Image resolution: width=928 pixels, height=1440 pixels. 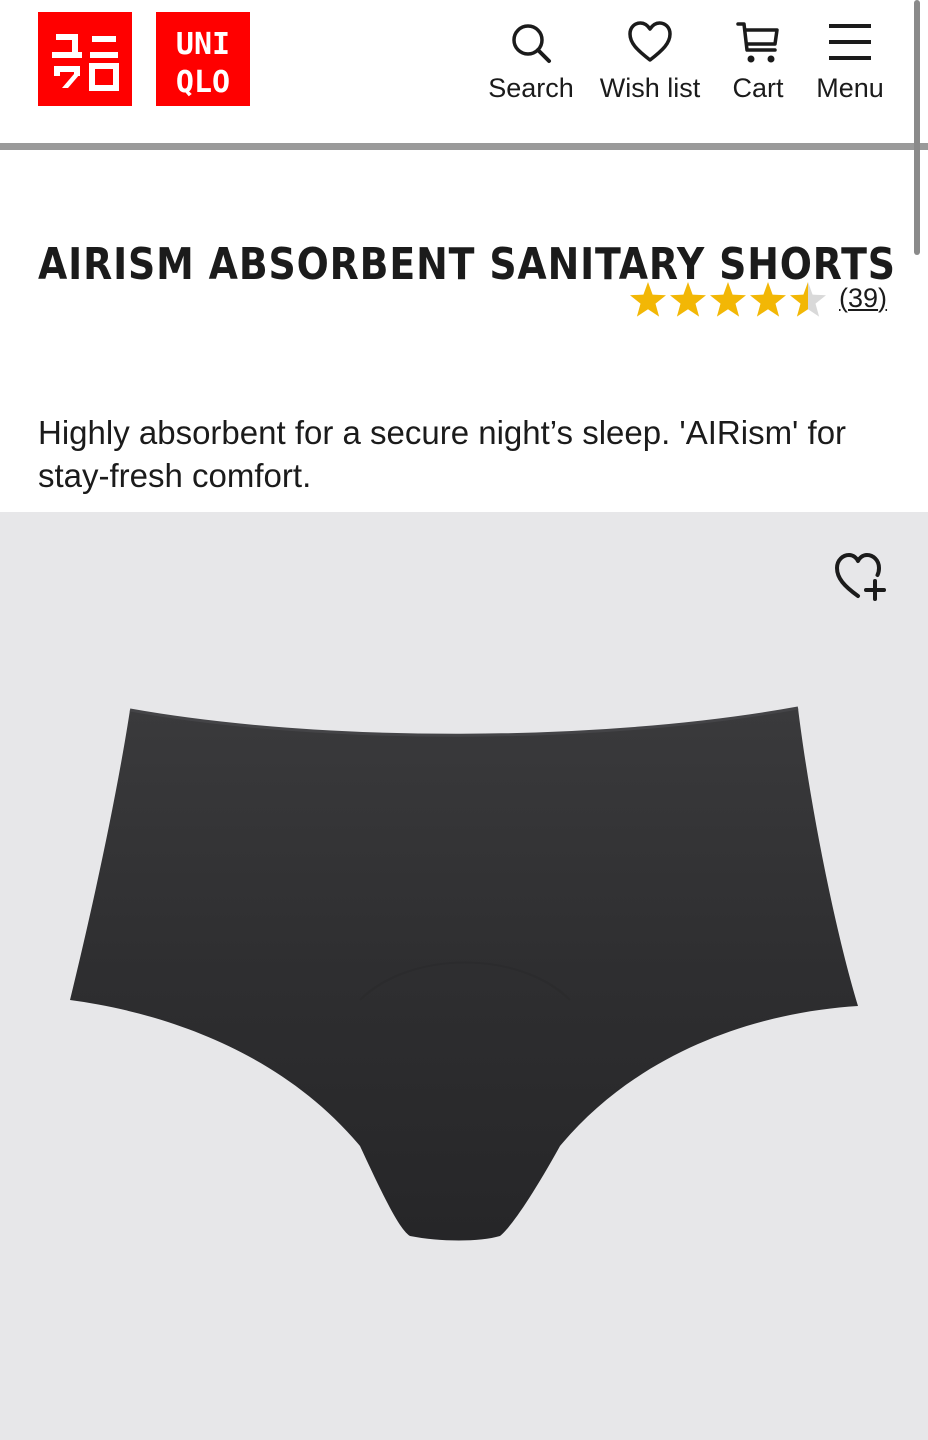 I want to click on search-button: Search, so click(x=531, y=71).